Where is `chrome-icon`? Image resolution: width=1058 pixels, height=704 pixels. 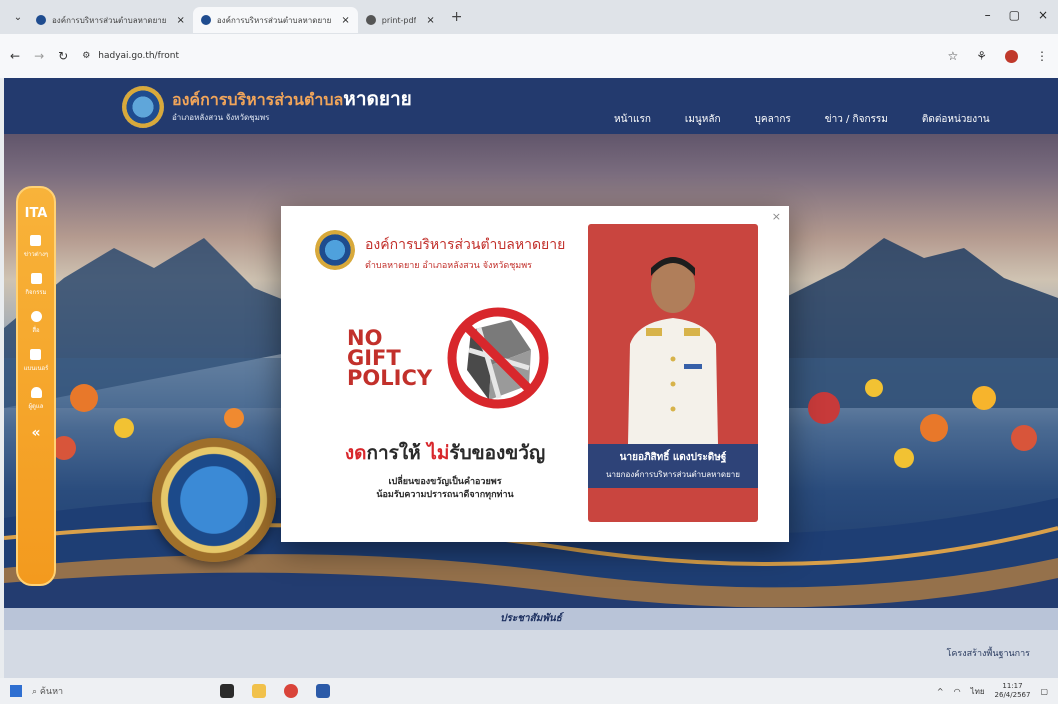
chrome-icon is located at coordinates (291, 691).